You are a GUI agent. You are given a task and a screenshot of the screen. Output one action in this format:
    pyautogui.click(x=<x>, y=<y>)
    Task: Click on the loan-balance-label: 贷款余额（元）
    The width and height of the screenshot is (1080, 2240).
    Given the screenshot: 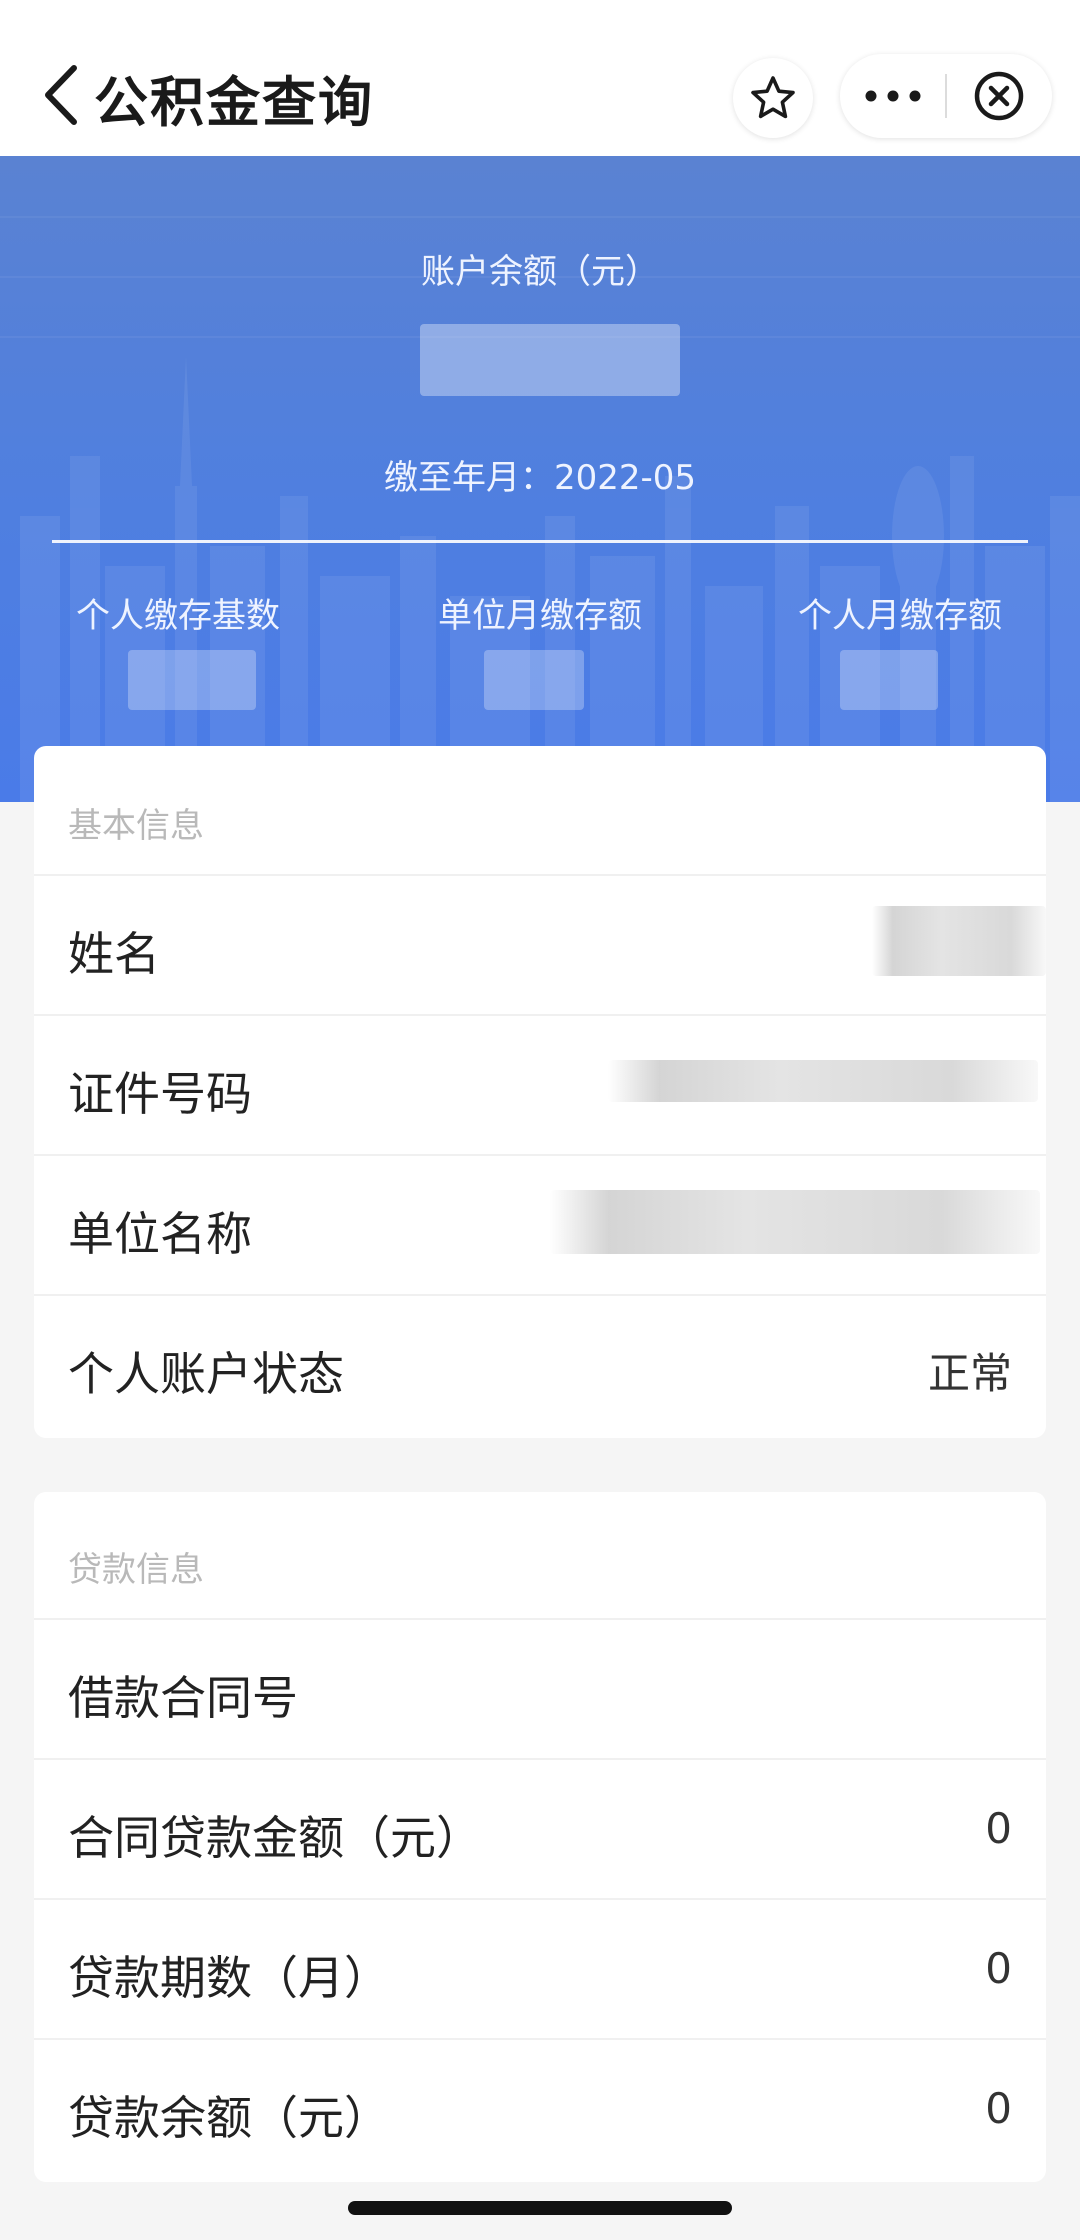 What is the action you would take?
    pyautogui.click(x=229, y=2118)
    